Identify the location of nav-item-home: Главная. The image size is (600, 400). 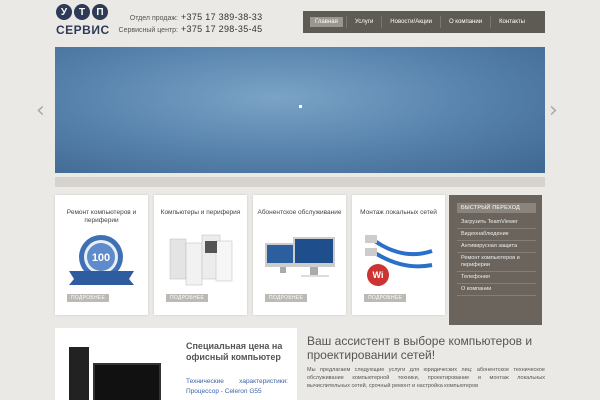
(326, 22).